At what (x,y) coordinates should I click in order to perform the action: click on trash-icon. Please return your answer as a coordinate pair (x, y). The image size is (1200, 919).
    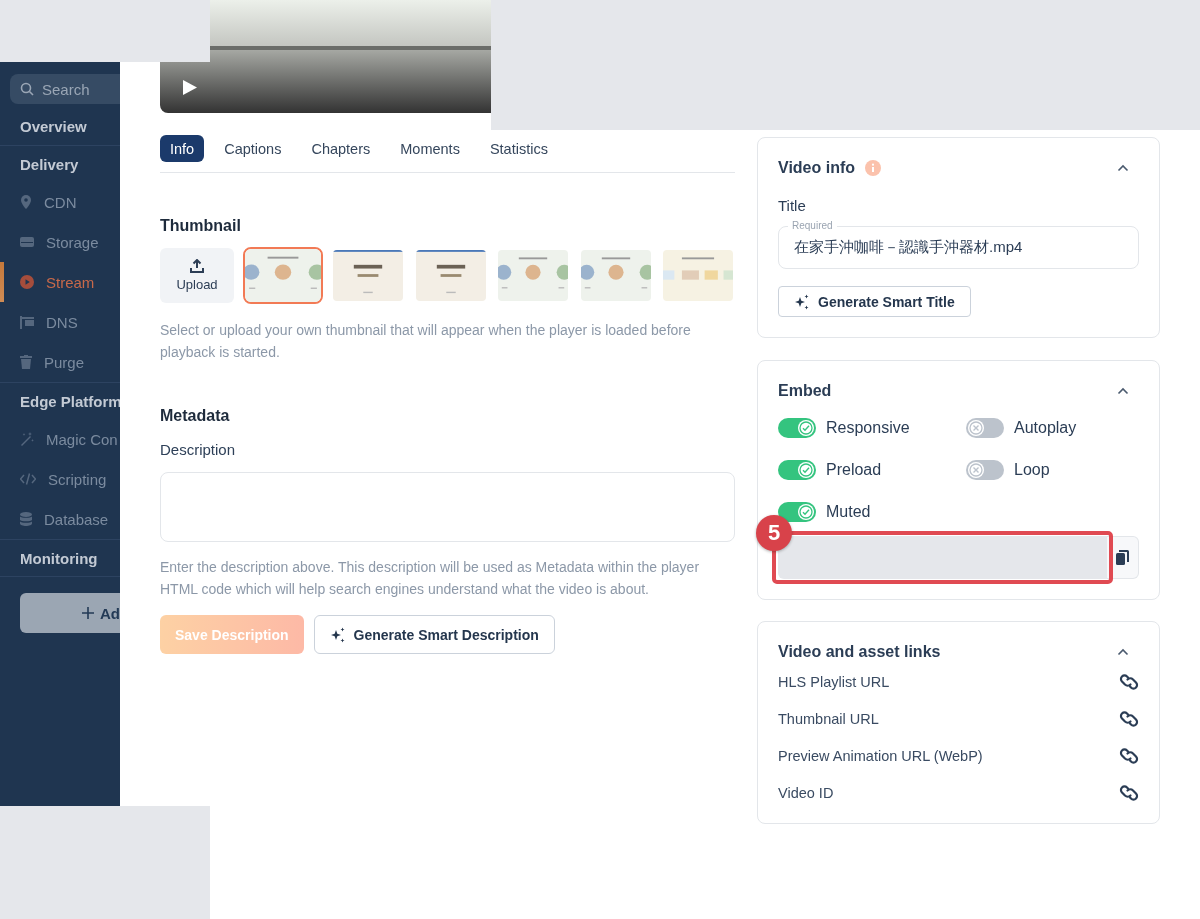
    Looking at the image, I should click on (26, 362).